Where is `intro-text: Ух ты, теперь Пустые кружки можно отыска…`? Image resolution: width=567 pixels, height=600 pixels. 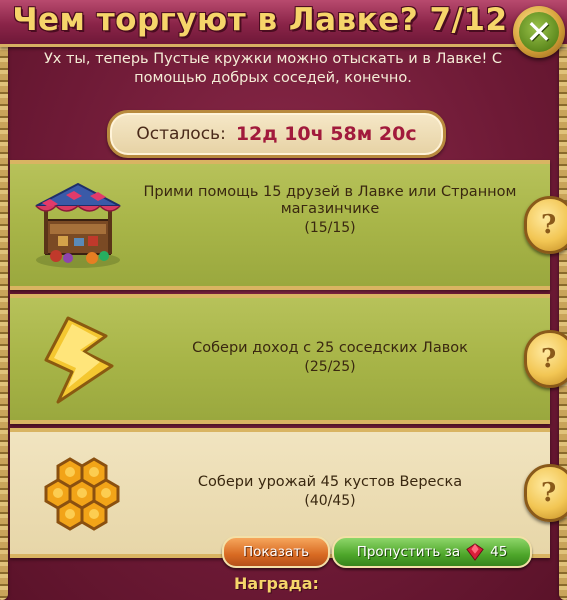
intro-text: Ух ты, теперь Пустые кружки можно отыска… is located at coordinates (273, 68).